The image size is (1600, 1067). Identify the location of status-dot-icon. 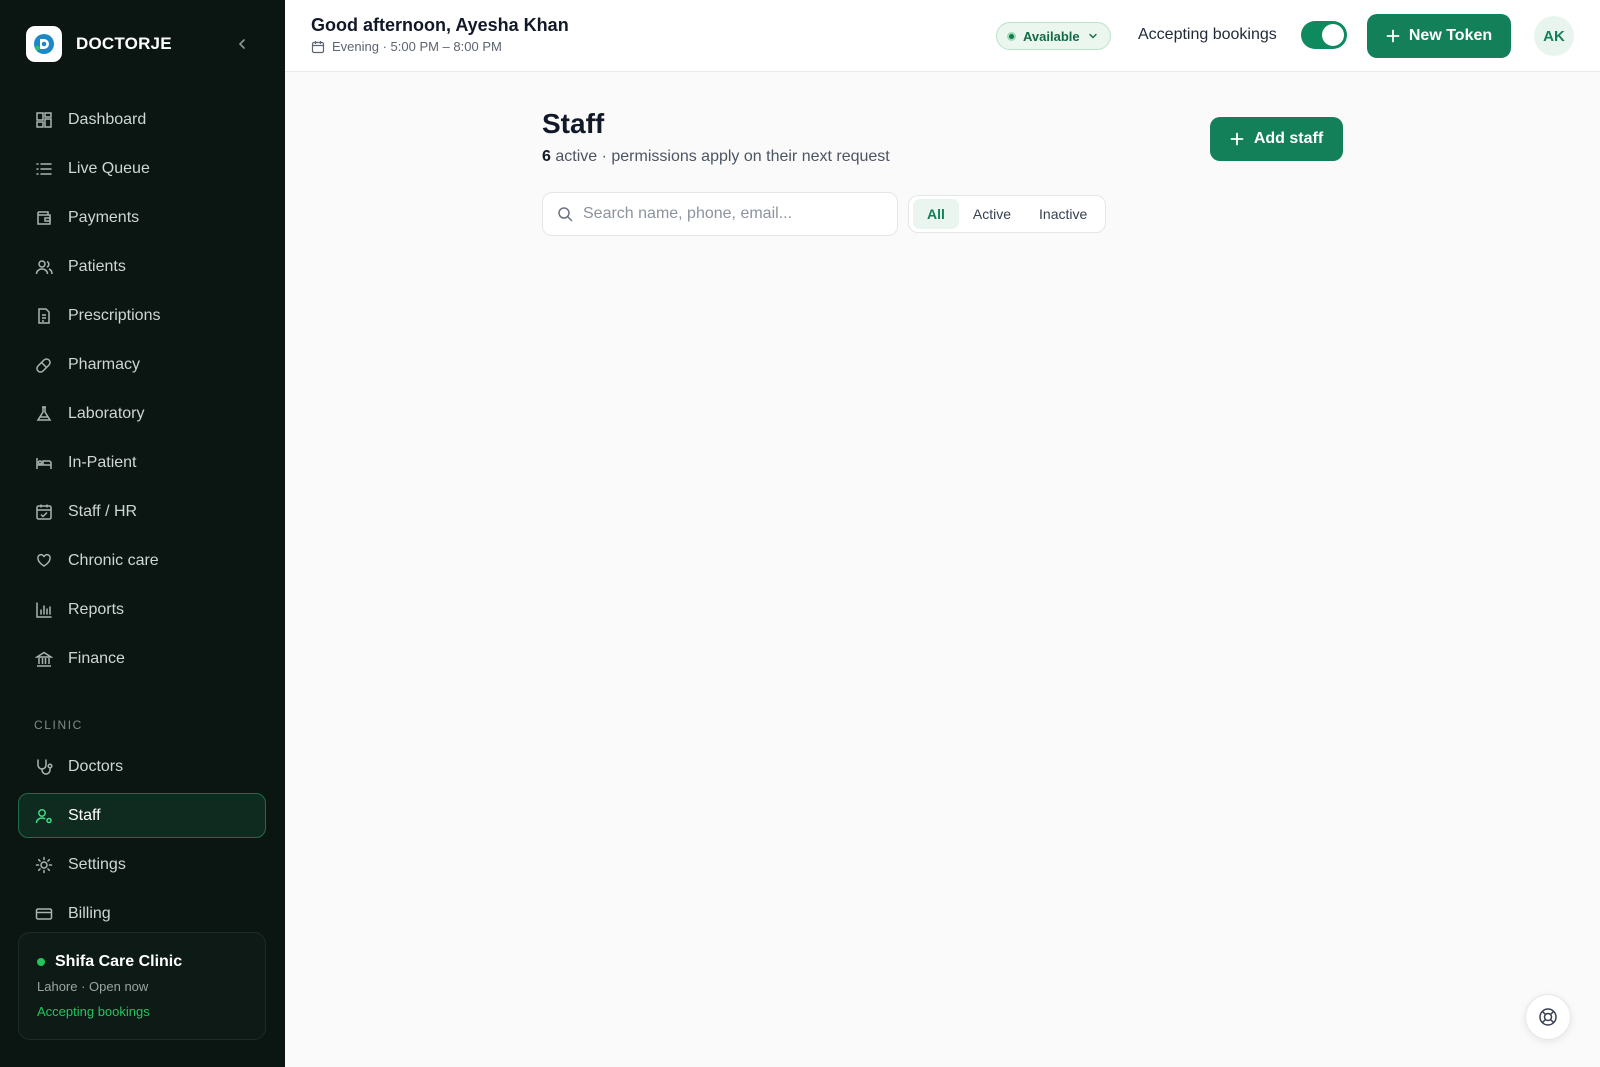
(41, 962).